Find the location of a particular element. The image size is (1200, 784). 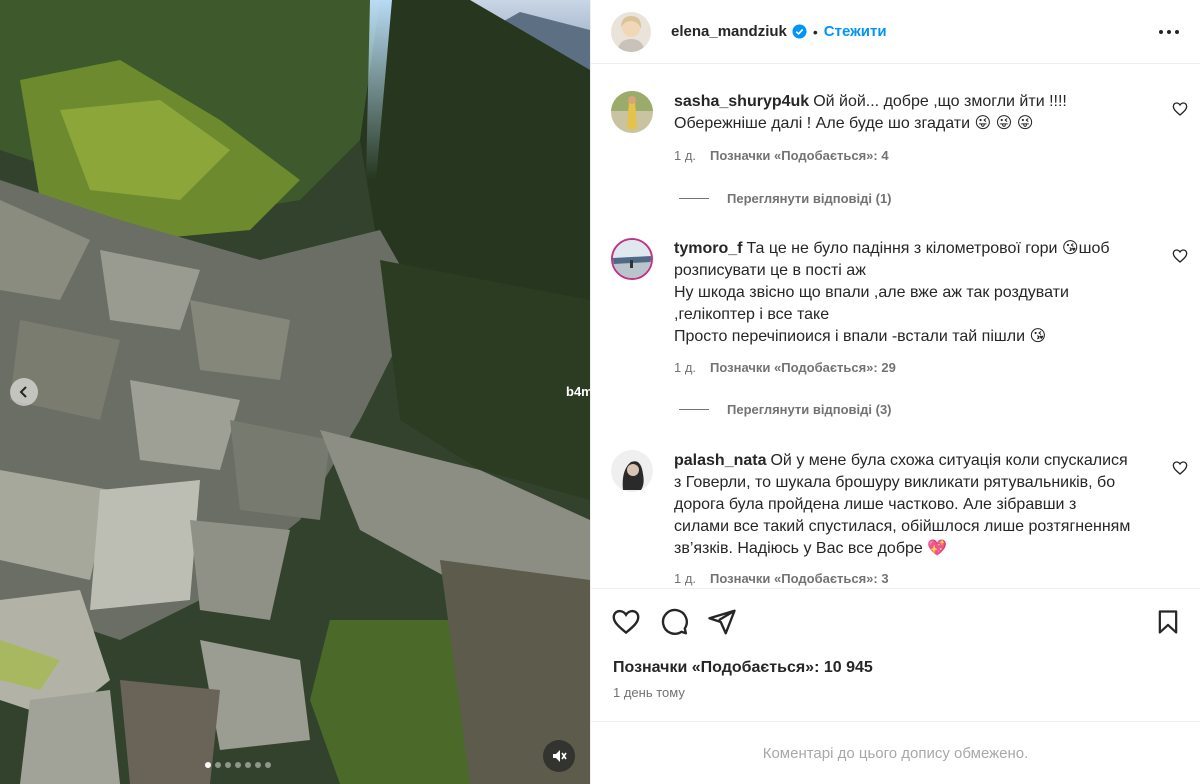

comment-likes: Позначки «Подобається»: 29 is located at coordinates (803, 367).